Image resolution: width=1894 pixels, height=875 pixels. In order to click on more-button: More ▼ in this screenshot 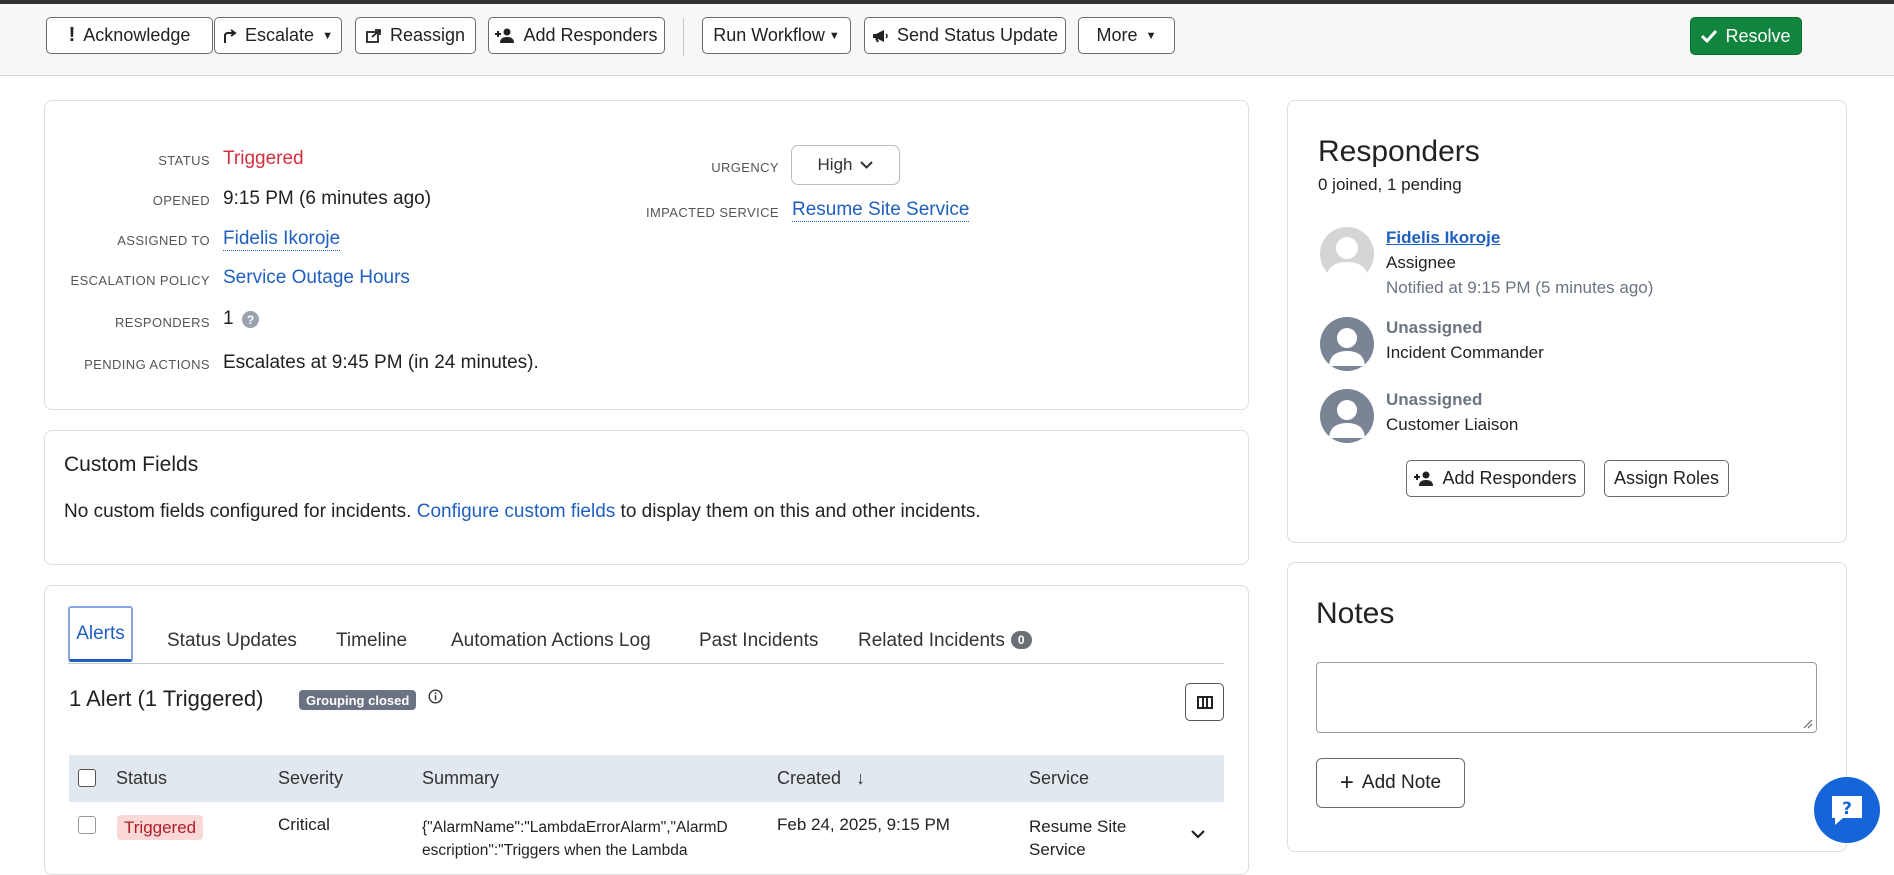, I will do `click(1126, 35)`.